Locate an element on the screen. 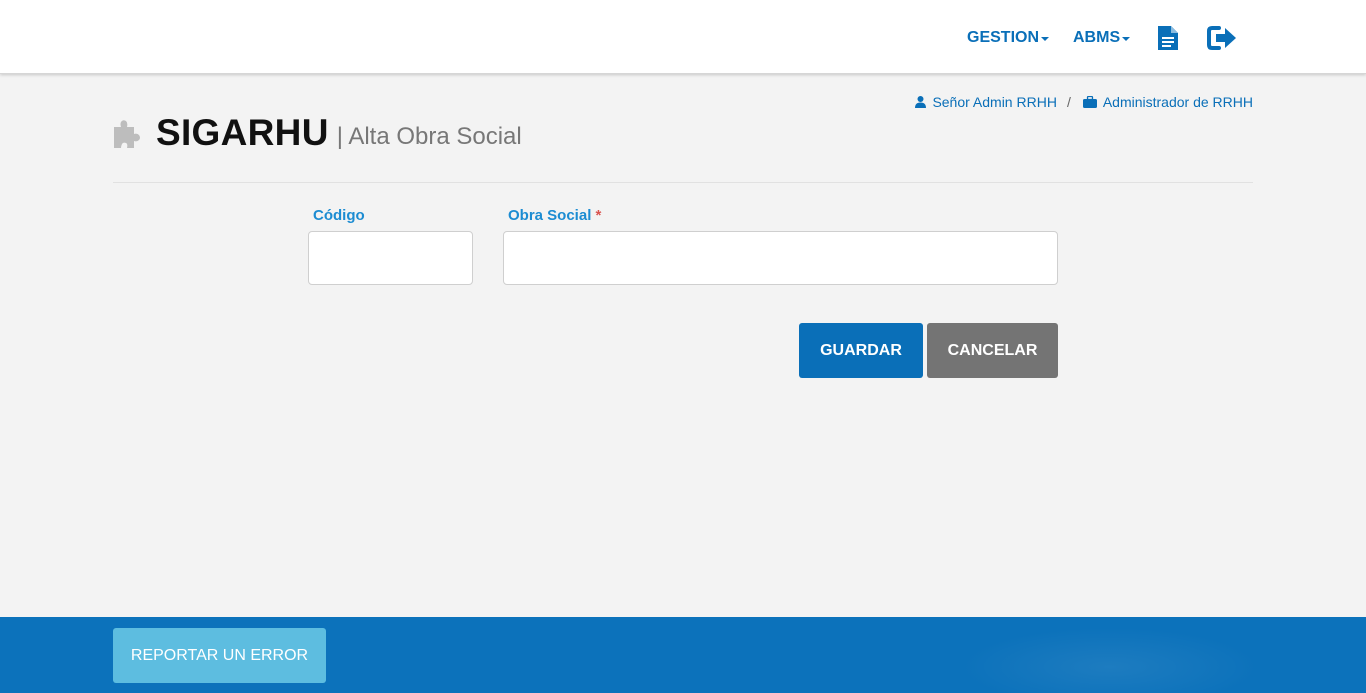 Image resolution: width=1366 pixels, height=693 pixels. page-header: SIGARHU | Alta Obra Social is located at coordinates (317, 133).